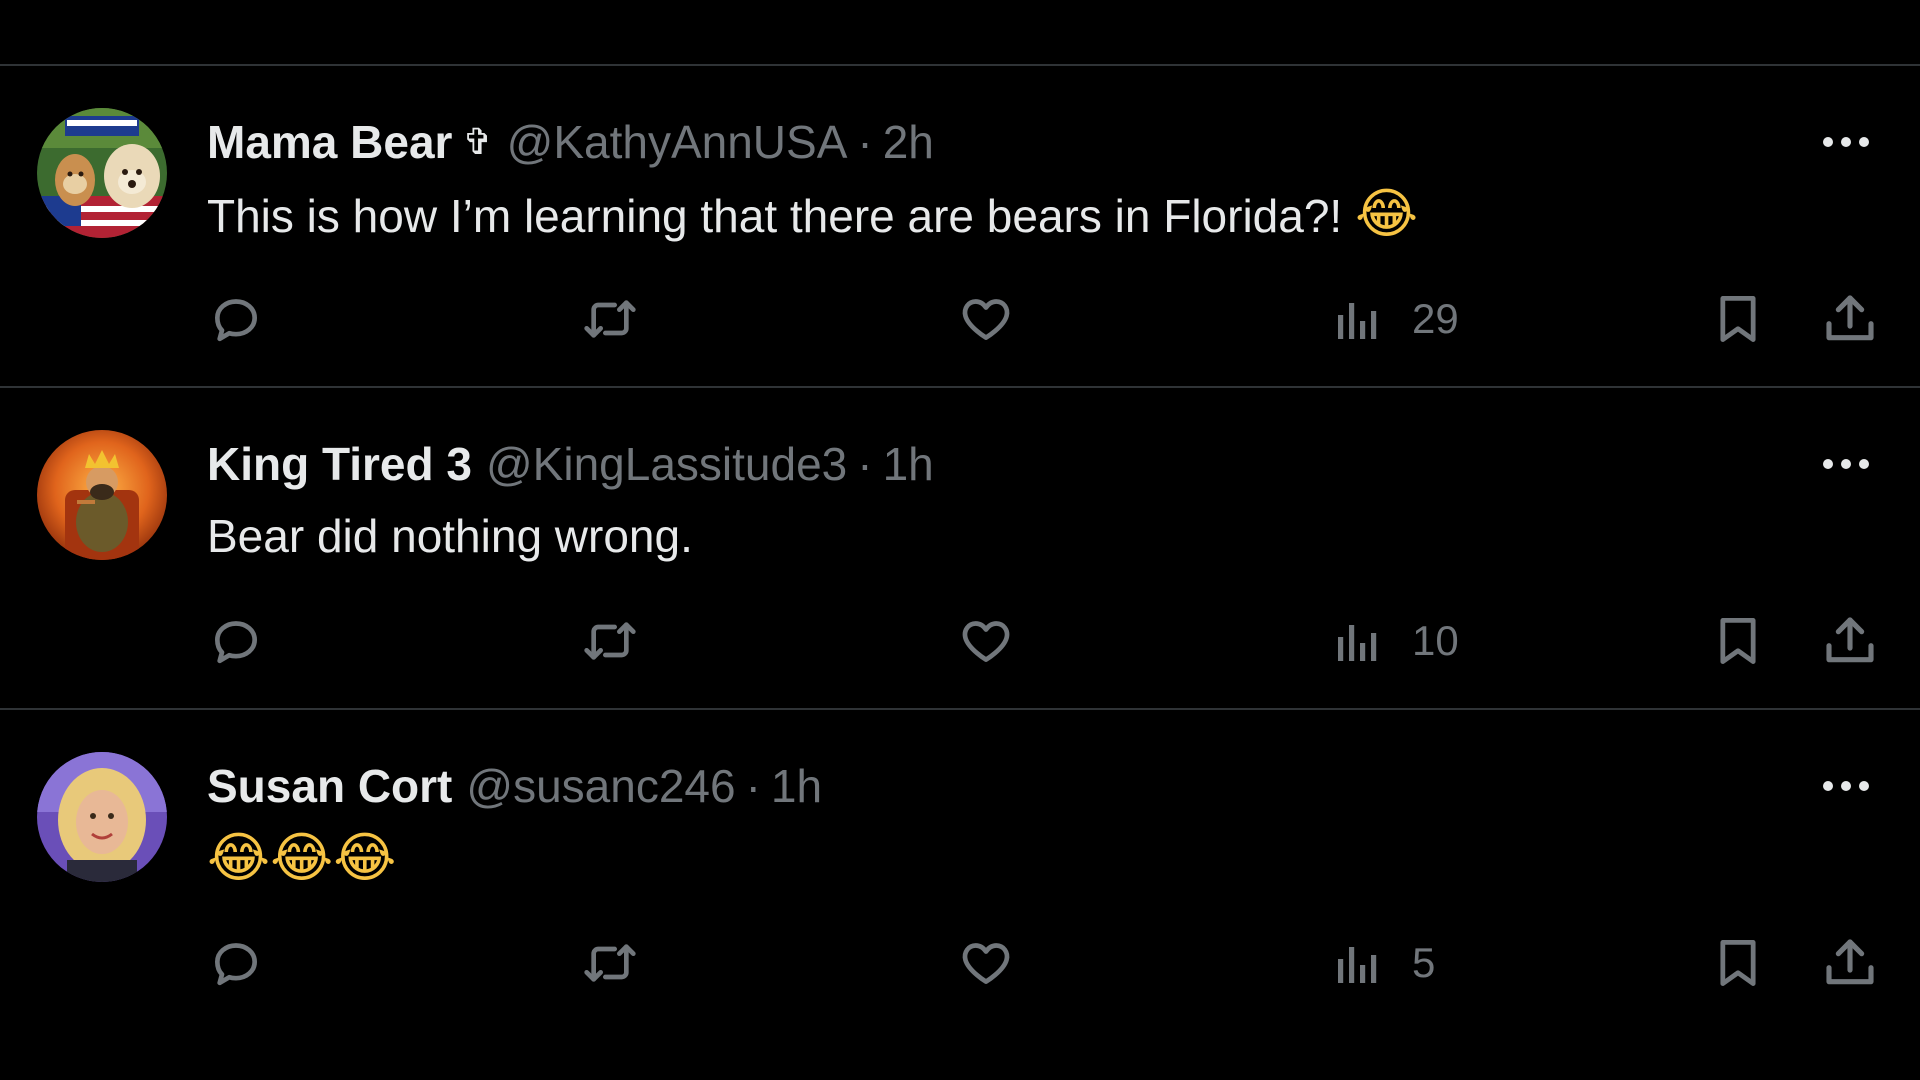 The width and height of the screenshot is (1920, 1080). I want to click on tweet-text-body: Bear did nothing wrong., so click(450, 536).